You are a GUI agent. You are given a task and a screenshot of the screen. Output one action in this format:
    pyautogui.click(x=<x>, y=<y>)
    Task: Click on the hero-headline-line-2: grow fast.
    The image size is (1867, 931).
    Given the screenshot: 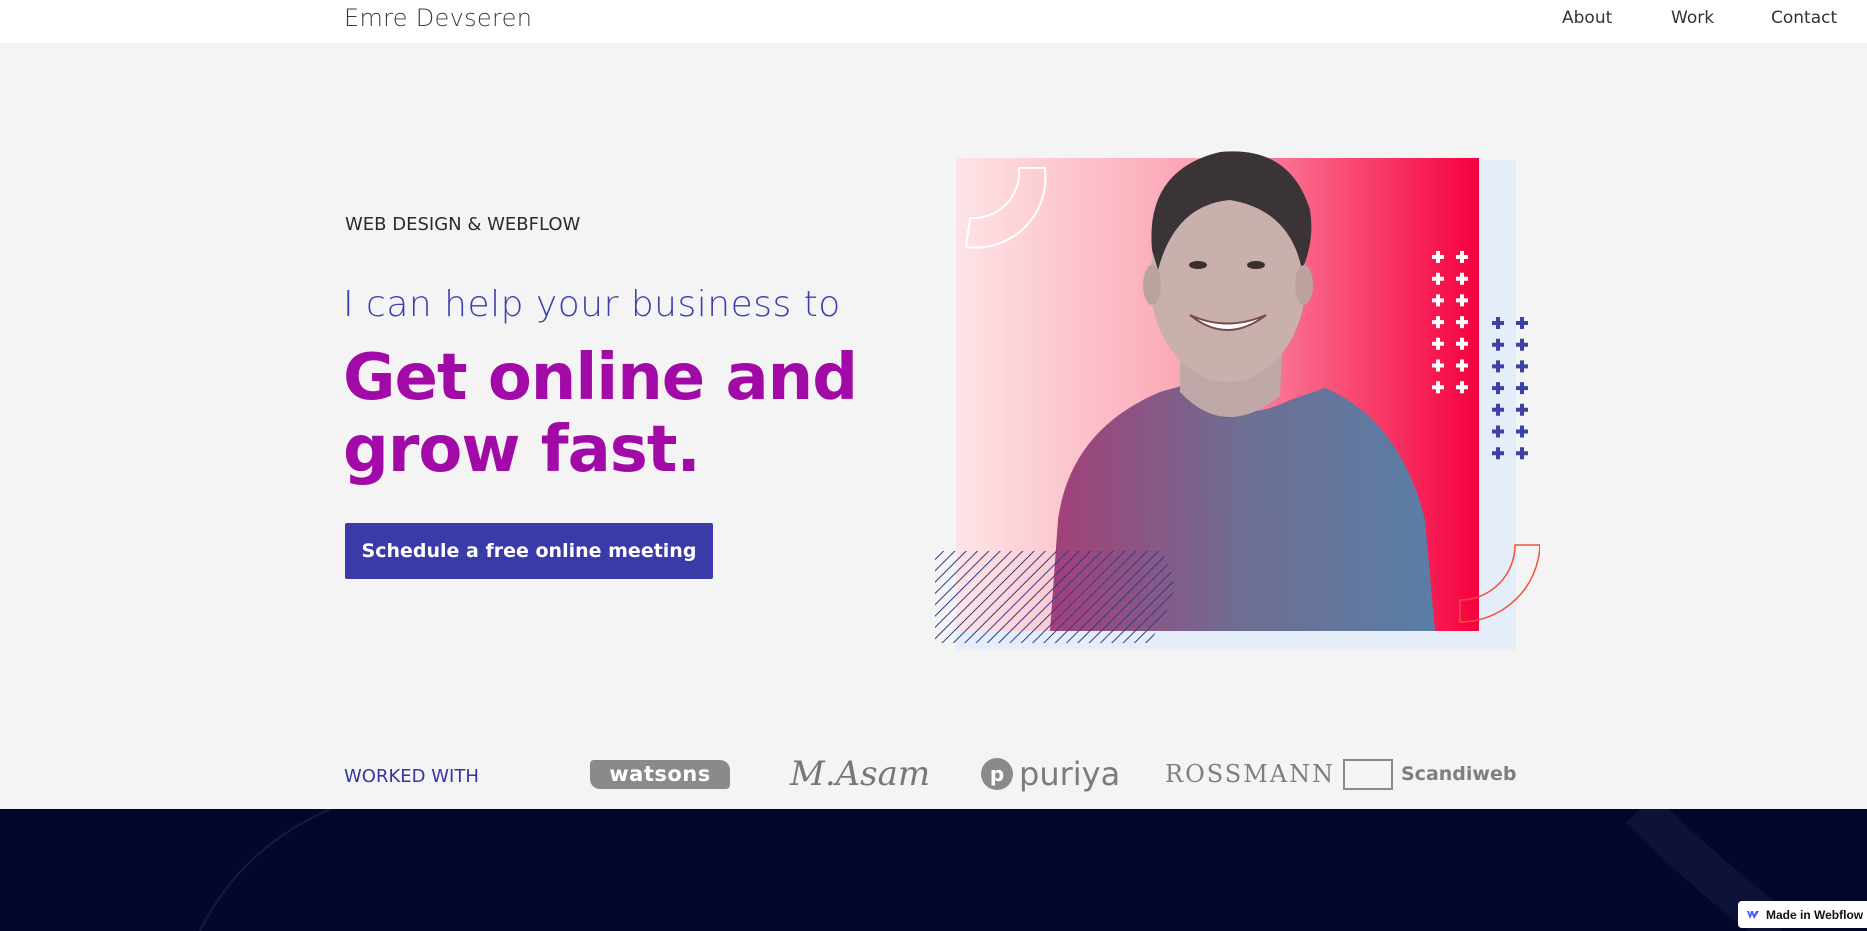 What is the action you would take?
    pyautogui.click(x=522, y=450)
    